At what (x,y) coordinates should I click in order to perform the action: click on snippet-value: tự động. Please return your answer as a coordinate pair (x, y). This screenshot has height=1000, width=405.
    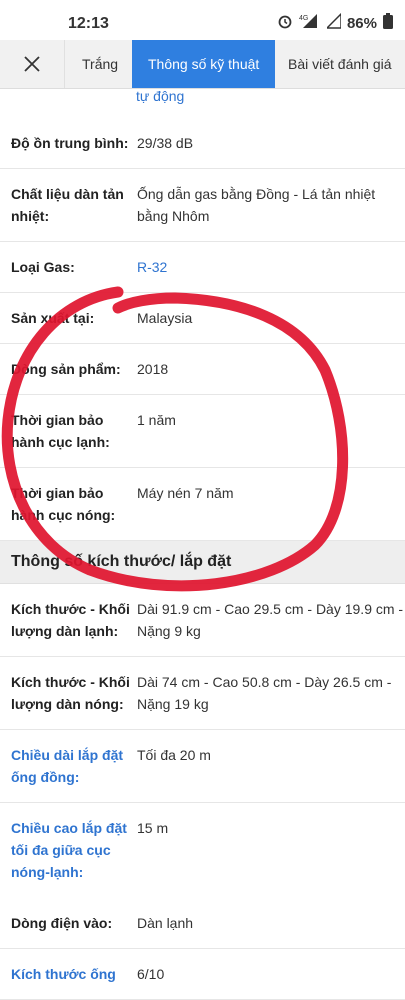
    Looking at the image, I should click on (160, 96).